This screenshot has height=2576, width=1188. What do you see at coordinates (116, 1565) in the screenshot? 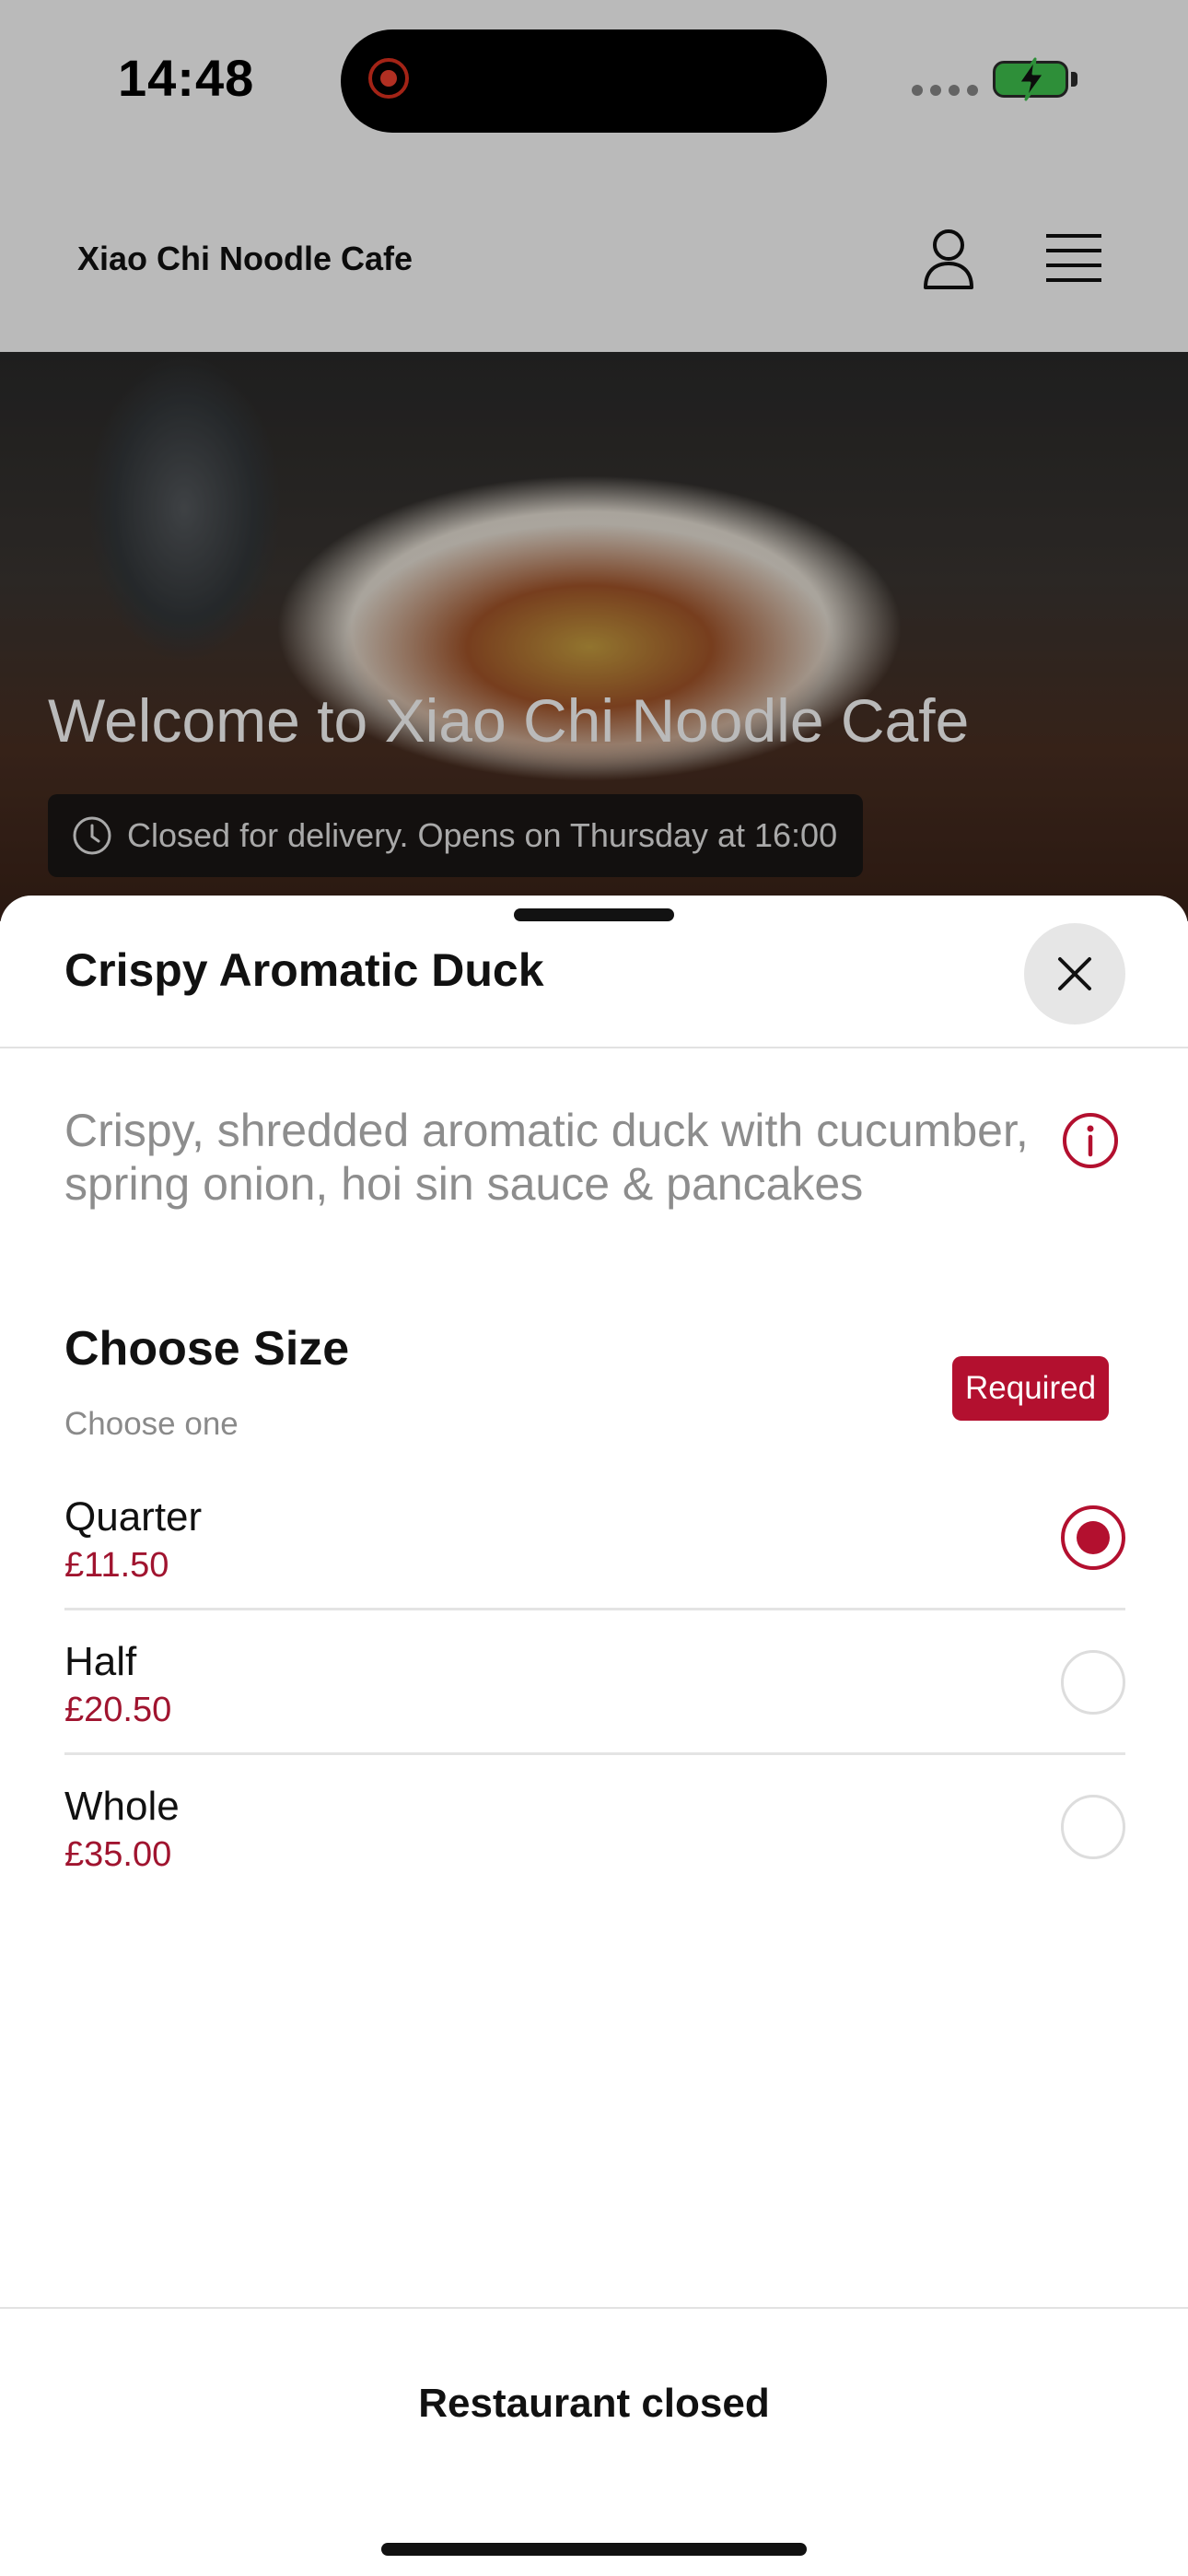
I see `option-price: £11.50` at bounding box center [116, 1565].